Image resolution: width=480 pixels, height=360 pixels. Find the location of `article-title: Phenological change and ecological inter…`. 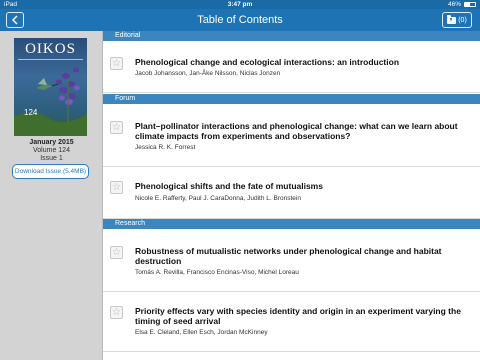

article-title: Phenological change and ecological inter… is located at coordinates (300, 62).